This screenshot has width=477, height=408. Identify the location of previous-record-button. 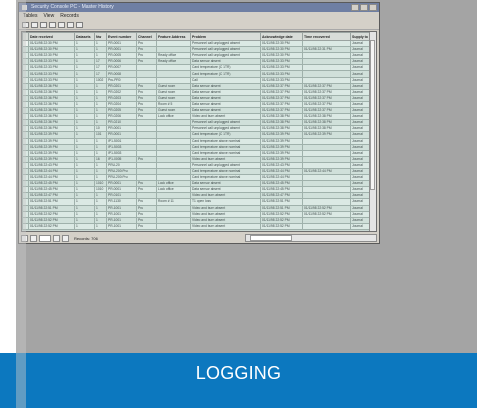
(33, 238).